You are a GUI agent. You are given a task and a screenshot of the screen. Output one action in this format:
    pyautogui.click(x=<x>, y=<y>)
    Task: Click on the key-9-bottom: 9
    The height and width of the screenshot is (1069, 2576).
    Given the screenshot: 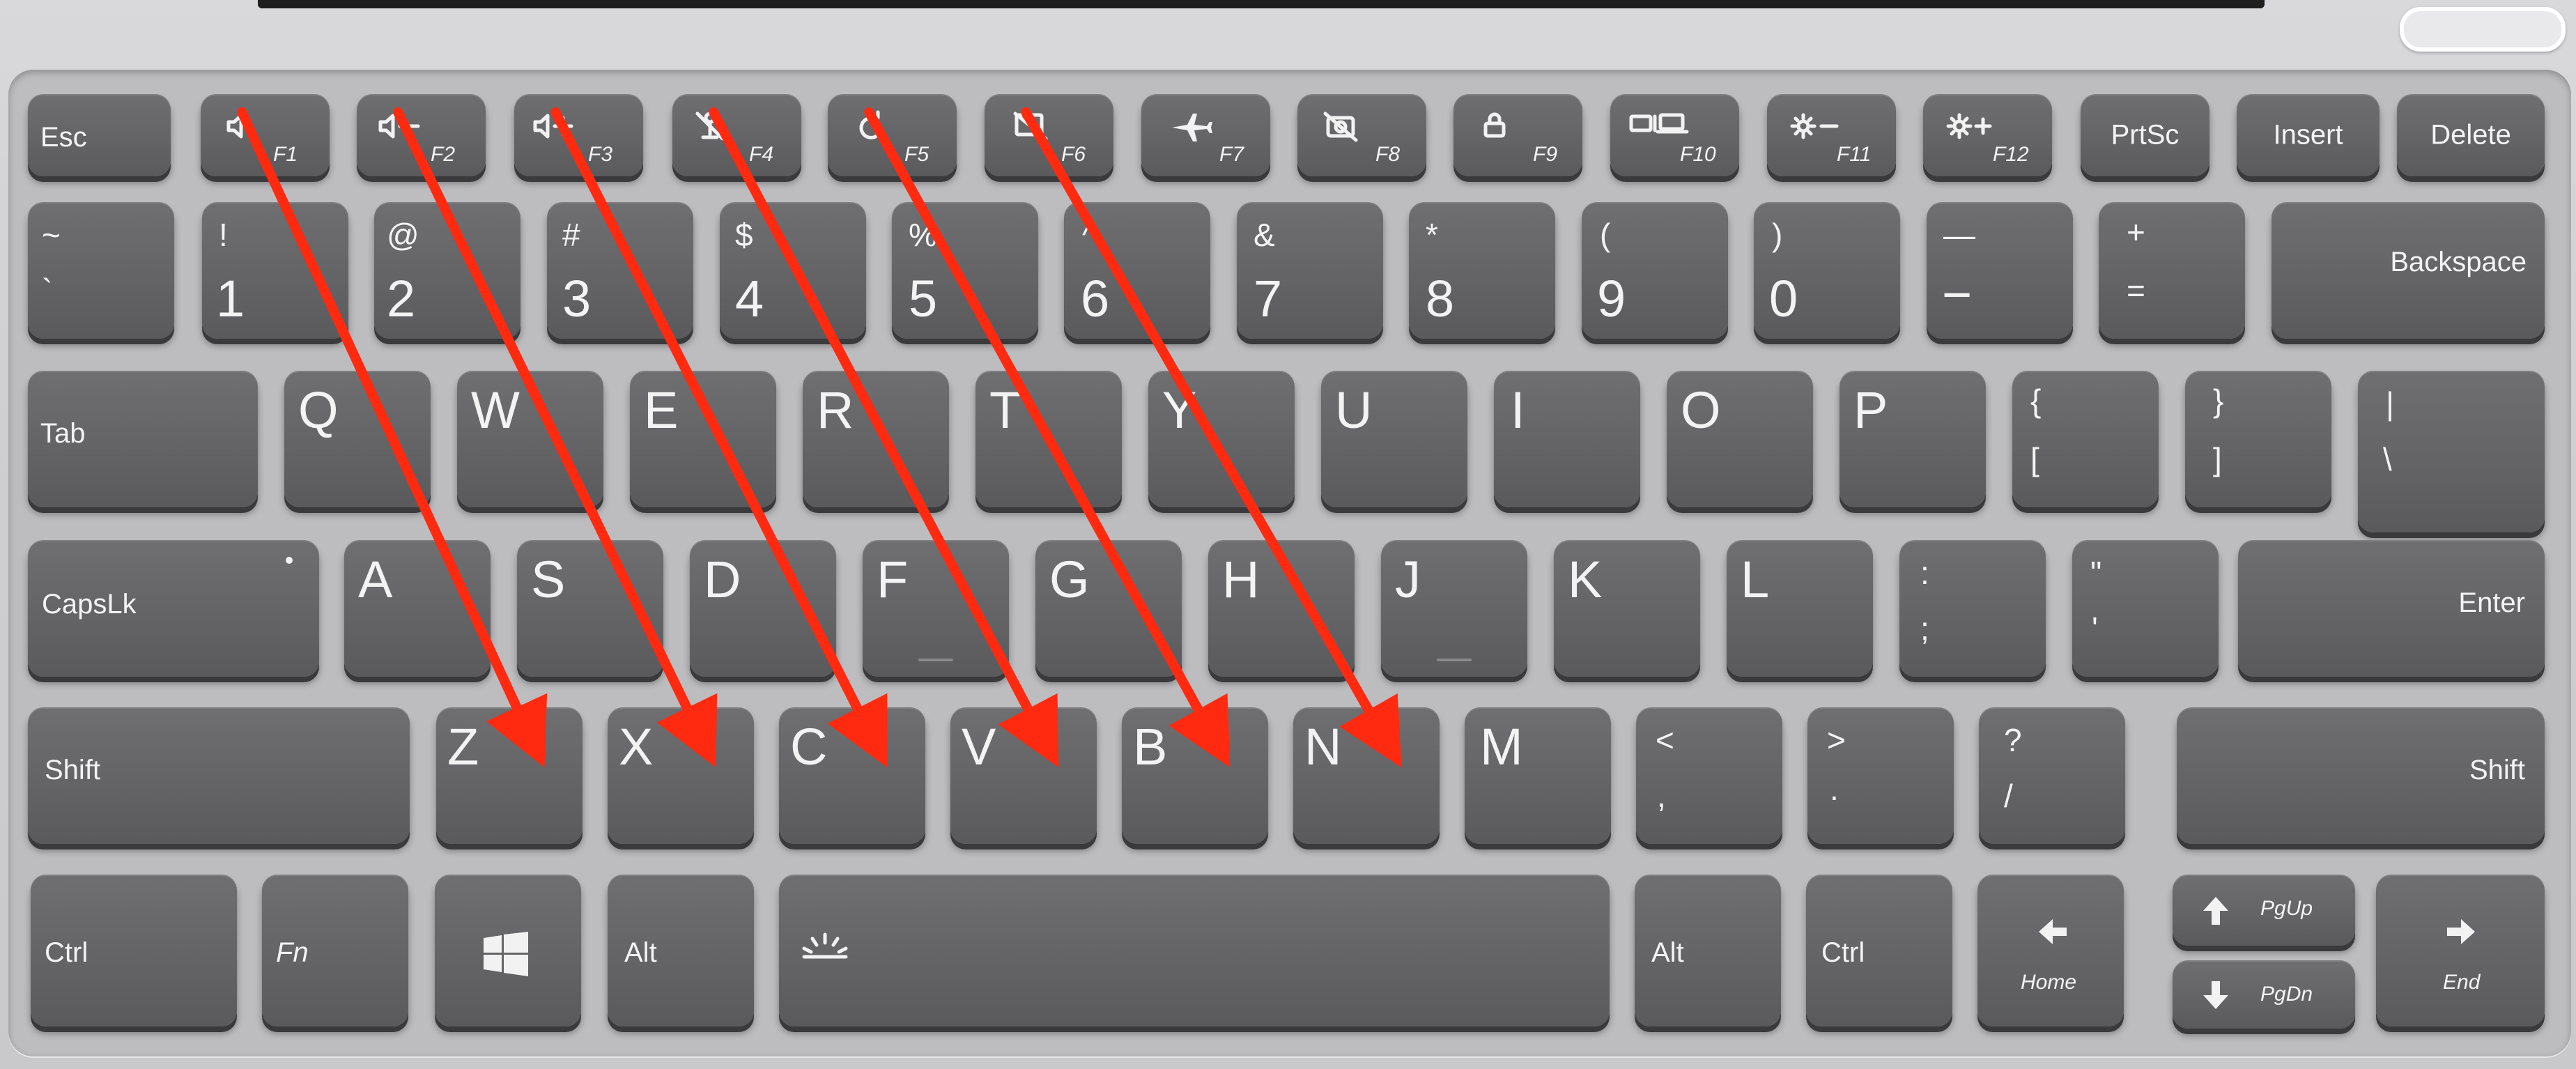 What is the action you would take?
    pyautogui.click(x=1611, y=299)
    